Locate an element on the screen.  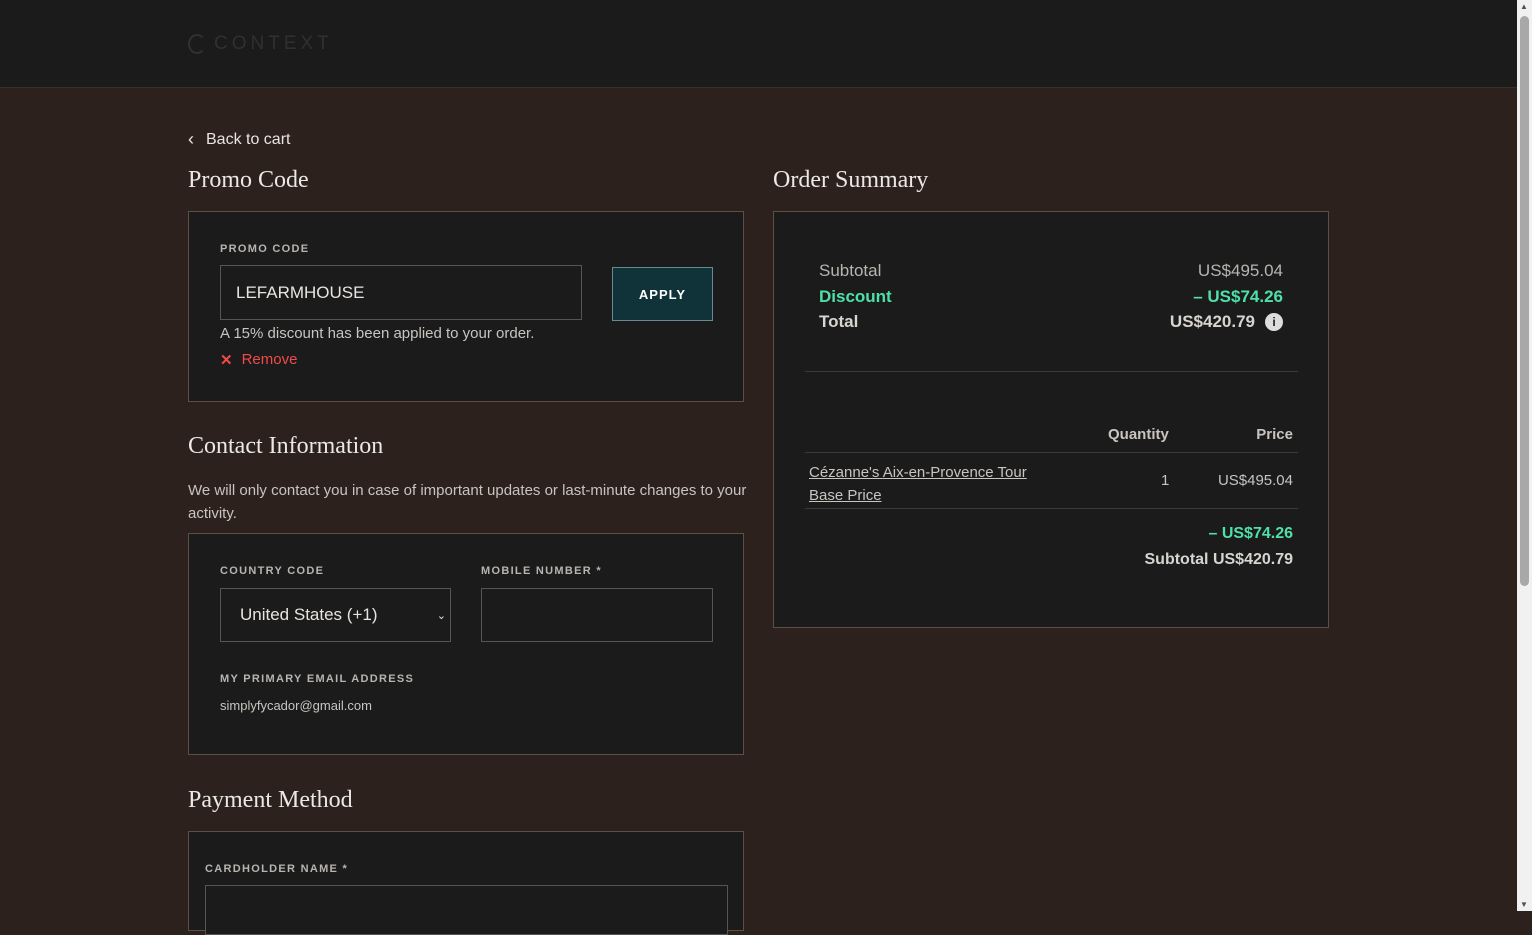
quantity-header: Quantity is located at coordinates (1138, 434).